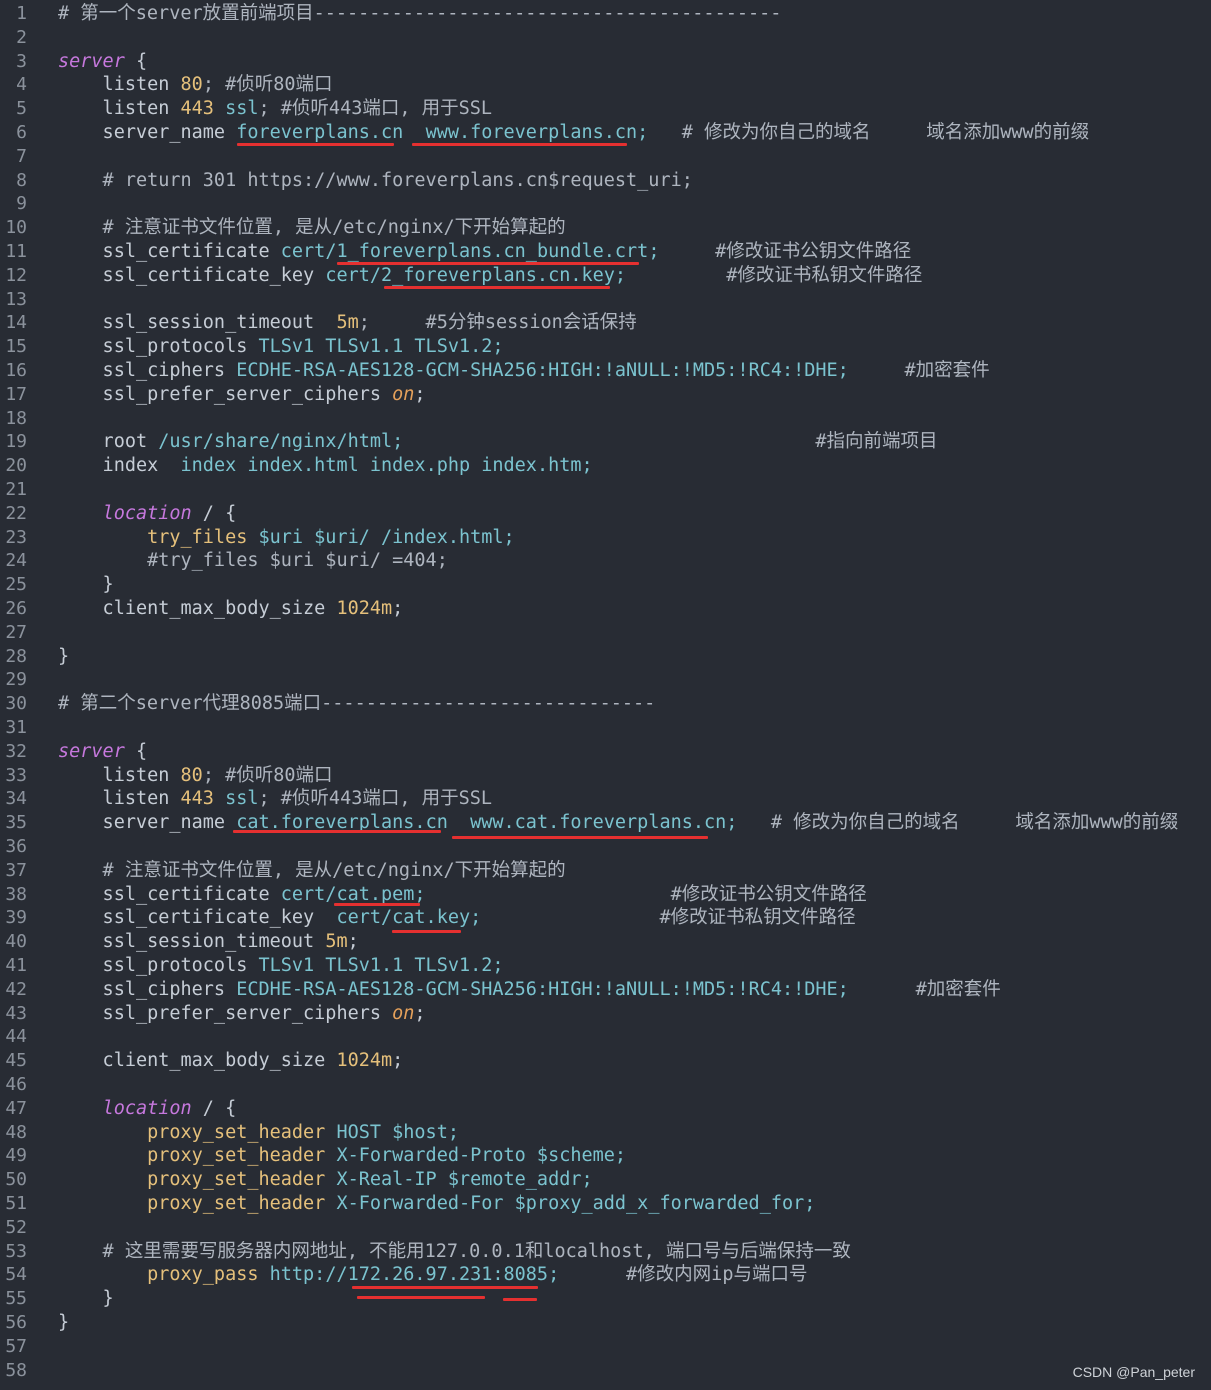  I want to click on code-token: }, so click(86, 585).